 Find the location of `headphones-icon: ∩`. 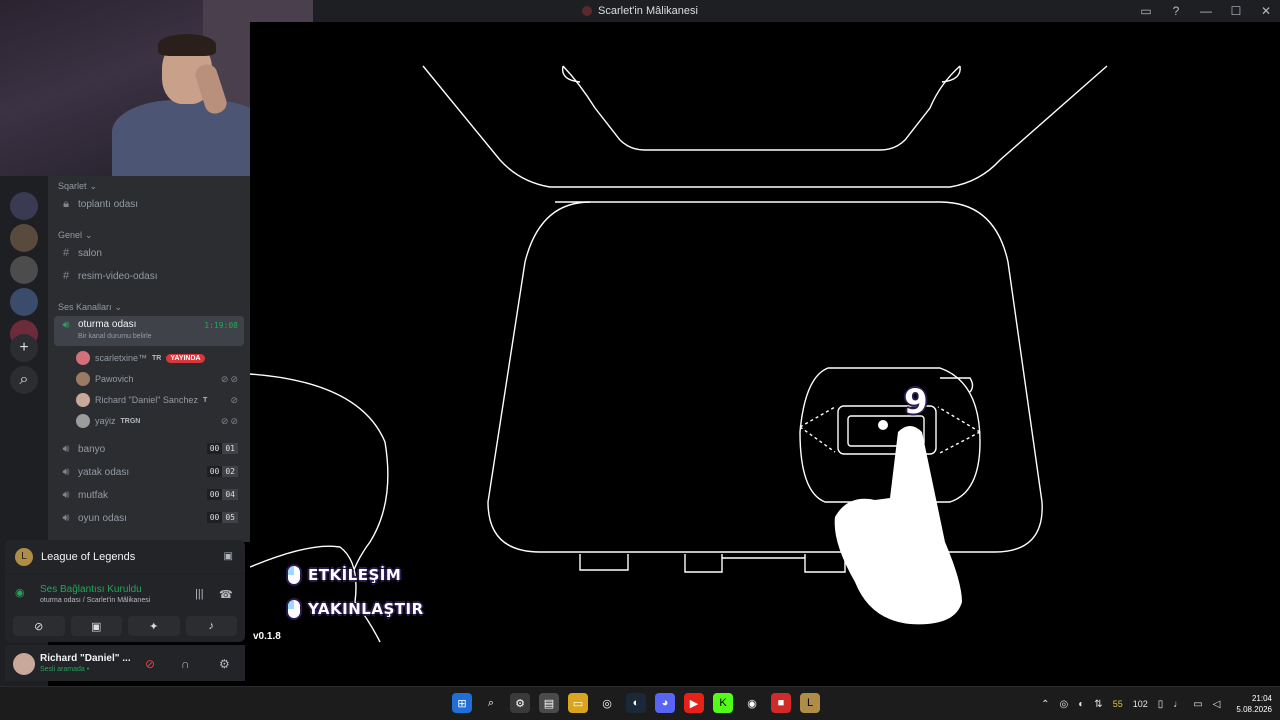

headphones-icon: ∩ is located at coordinates (185, 664).